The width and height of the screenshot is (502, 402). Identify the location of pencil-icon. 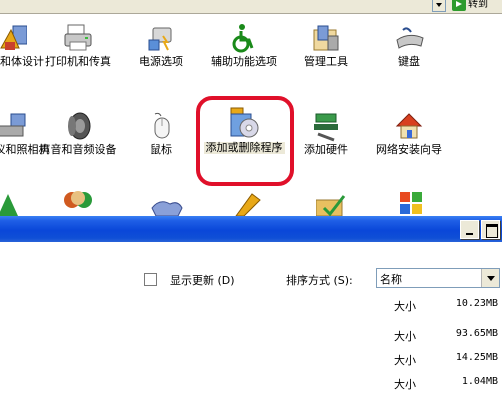
(248, 204).